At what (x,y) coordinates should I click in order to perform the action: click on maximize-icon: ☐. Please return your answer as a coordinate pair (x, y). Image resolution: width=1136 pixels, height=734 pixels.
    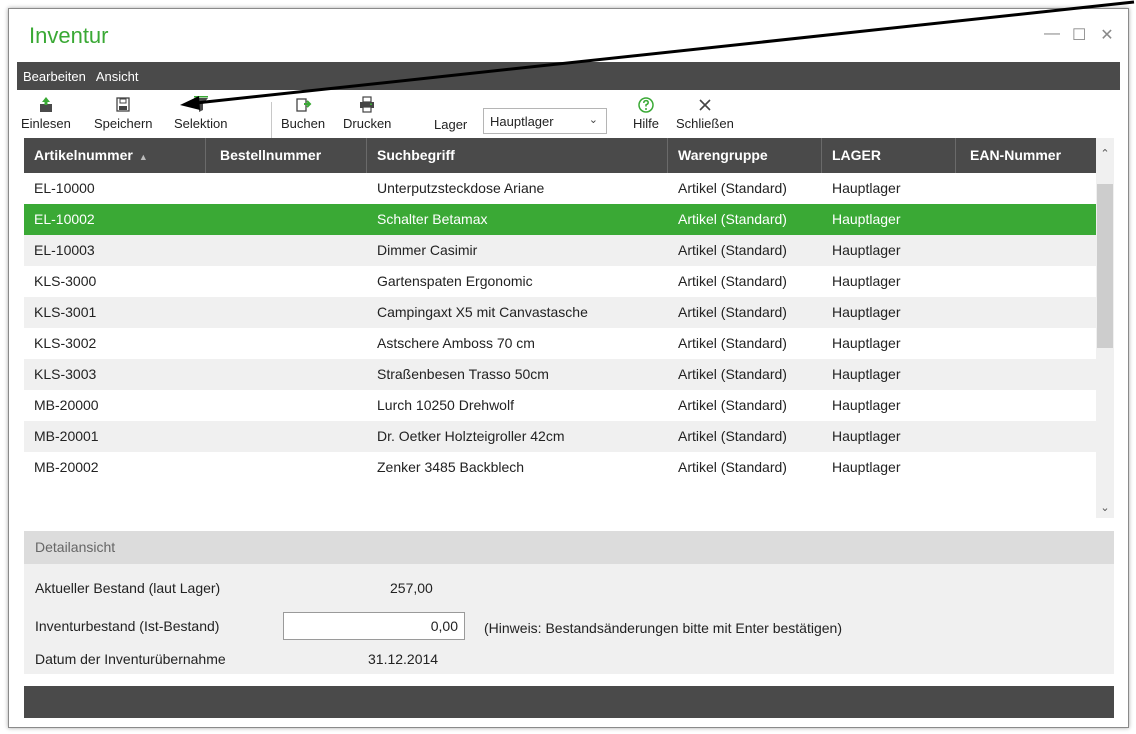
    Looking at the image, I should click on (1079, 35).